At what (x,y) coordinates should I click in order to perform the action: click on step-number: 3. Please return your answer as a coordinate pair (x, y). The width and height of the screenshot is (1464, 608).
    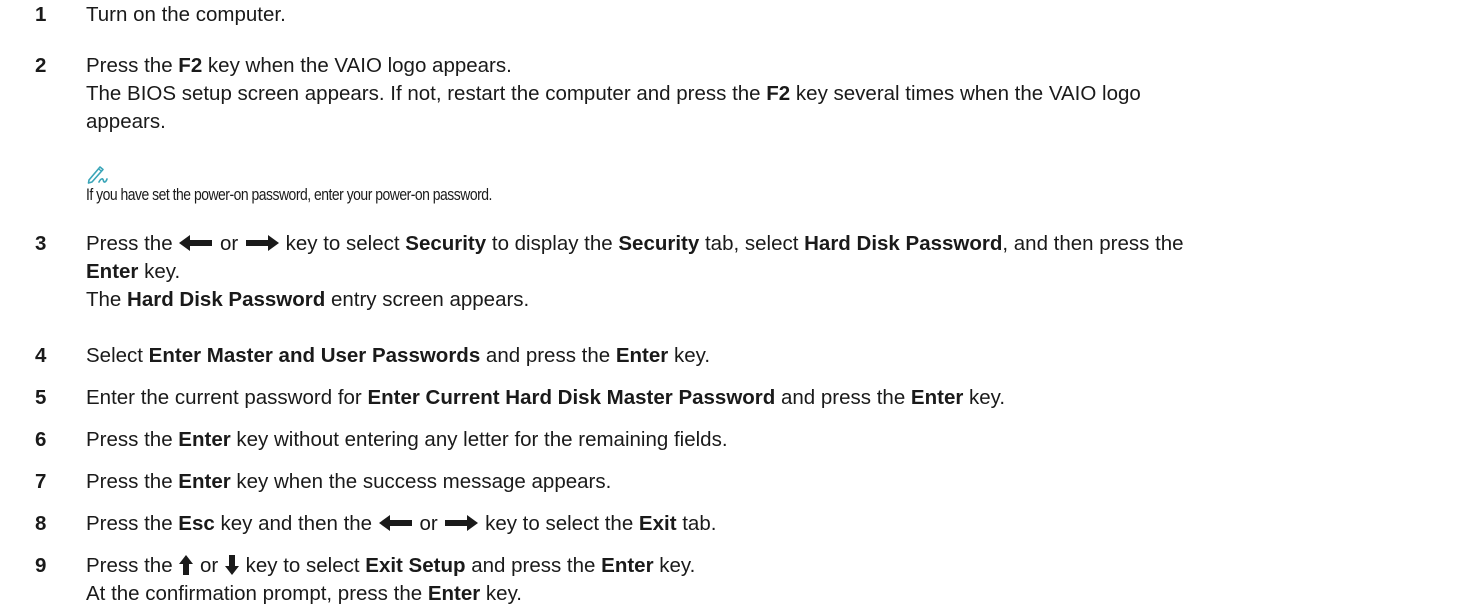
    Looking at the image, I should click on (41, 243).